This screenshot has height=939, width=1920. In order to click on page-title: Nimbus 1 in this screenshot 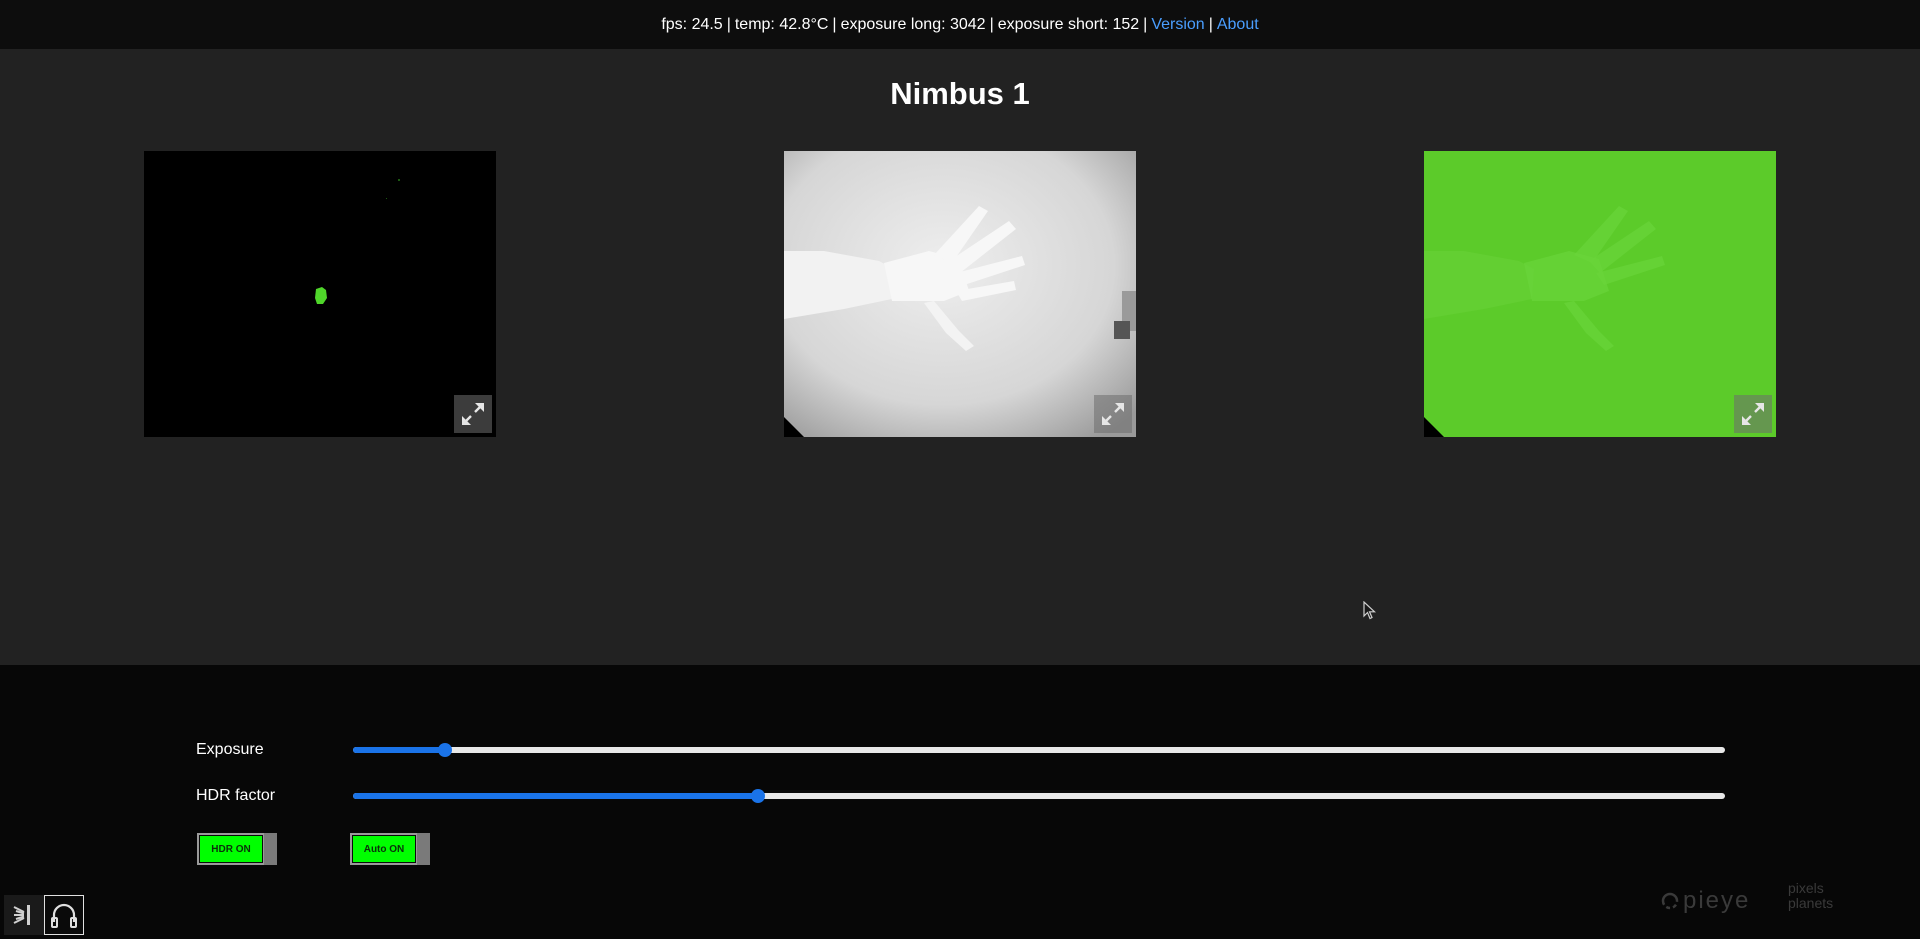, I will do `click(960, 93)`.